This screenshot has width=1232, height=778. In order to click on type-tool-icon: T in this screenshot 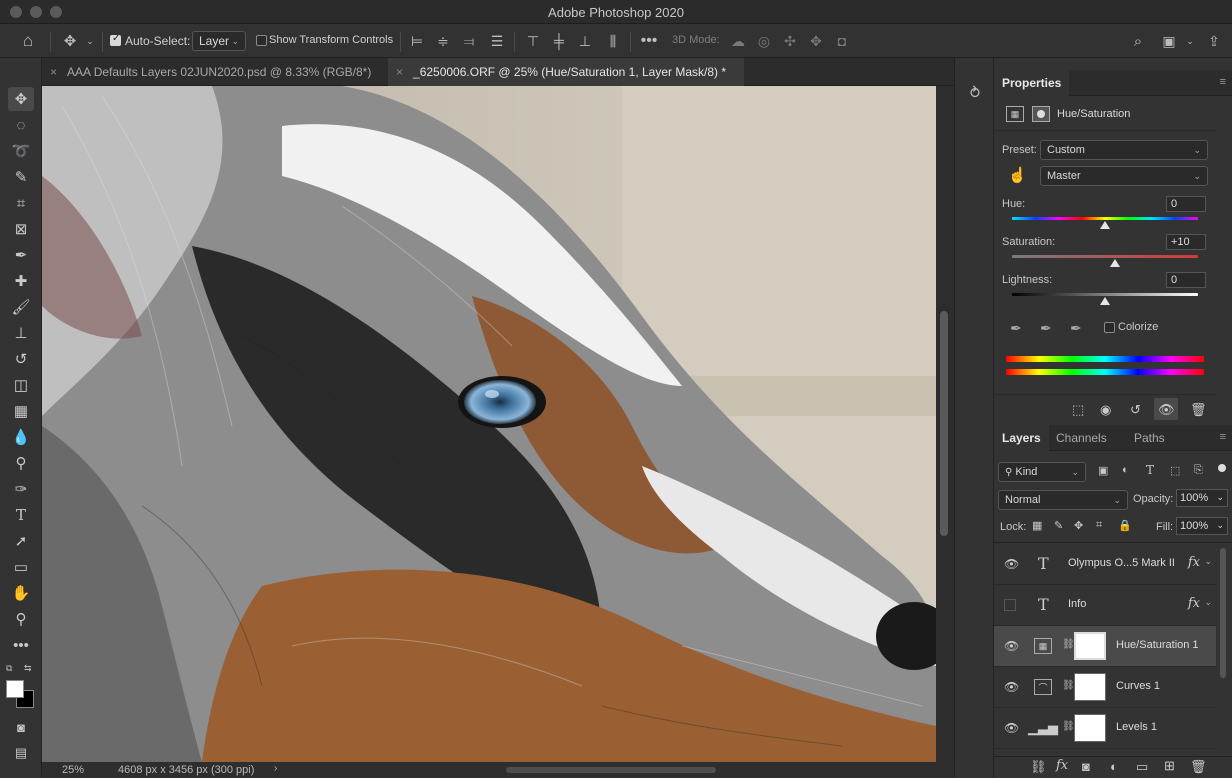, I will do `click(21, 515)`.